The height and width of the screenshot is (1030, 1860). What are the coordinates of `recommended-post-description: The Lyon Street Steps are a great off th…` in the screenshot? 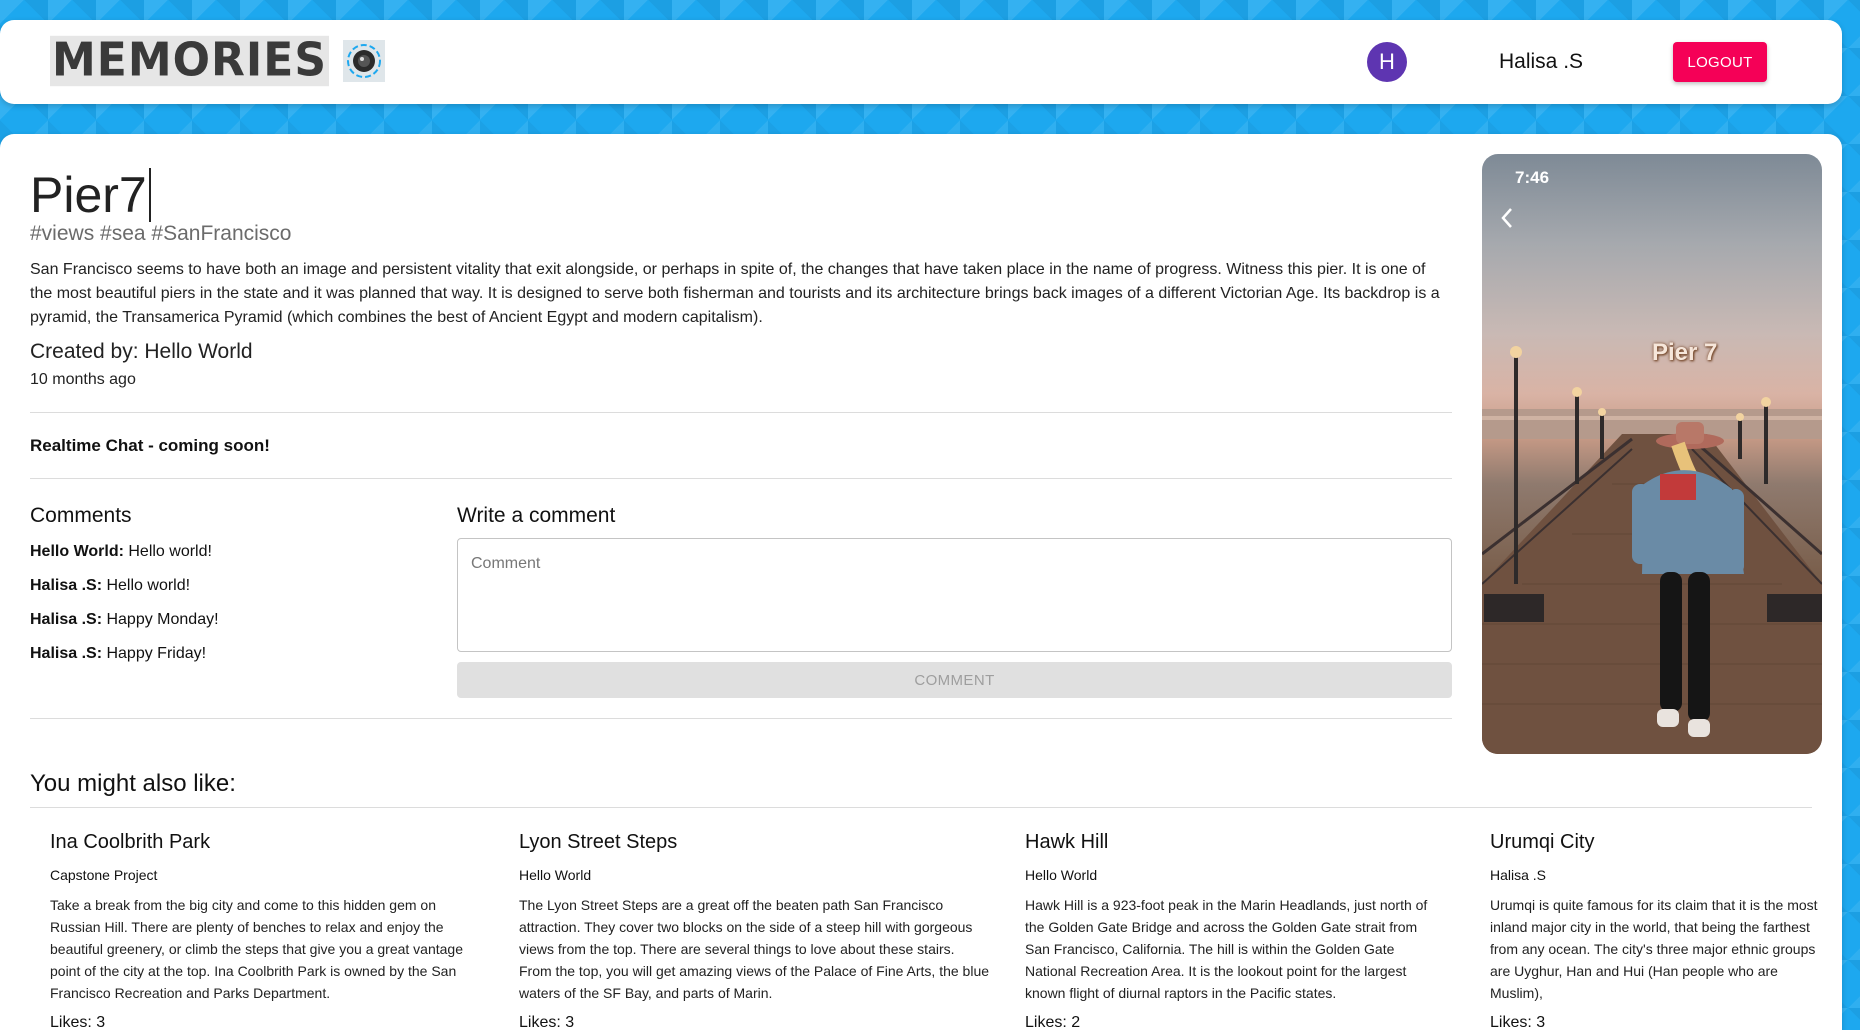 It's located at (754, 949).